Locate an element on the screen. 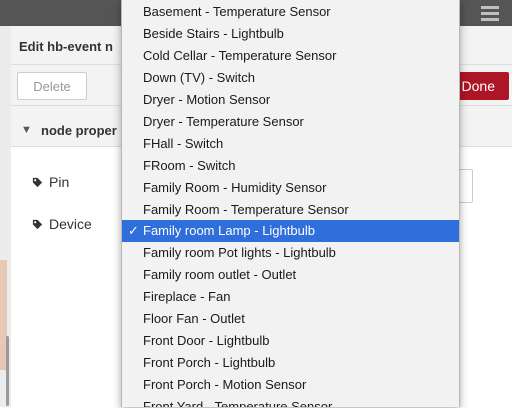 Image resolution: width=512 pixels, height=408 pixels. option-label: Down (TV) - Switch is located at coordinates (199, 77).